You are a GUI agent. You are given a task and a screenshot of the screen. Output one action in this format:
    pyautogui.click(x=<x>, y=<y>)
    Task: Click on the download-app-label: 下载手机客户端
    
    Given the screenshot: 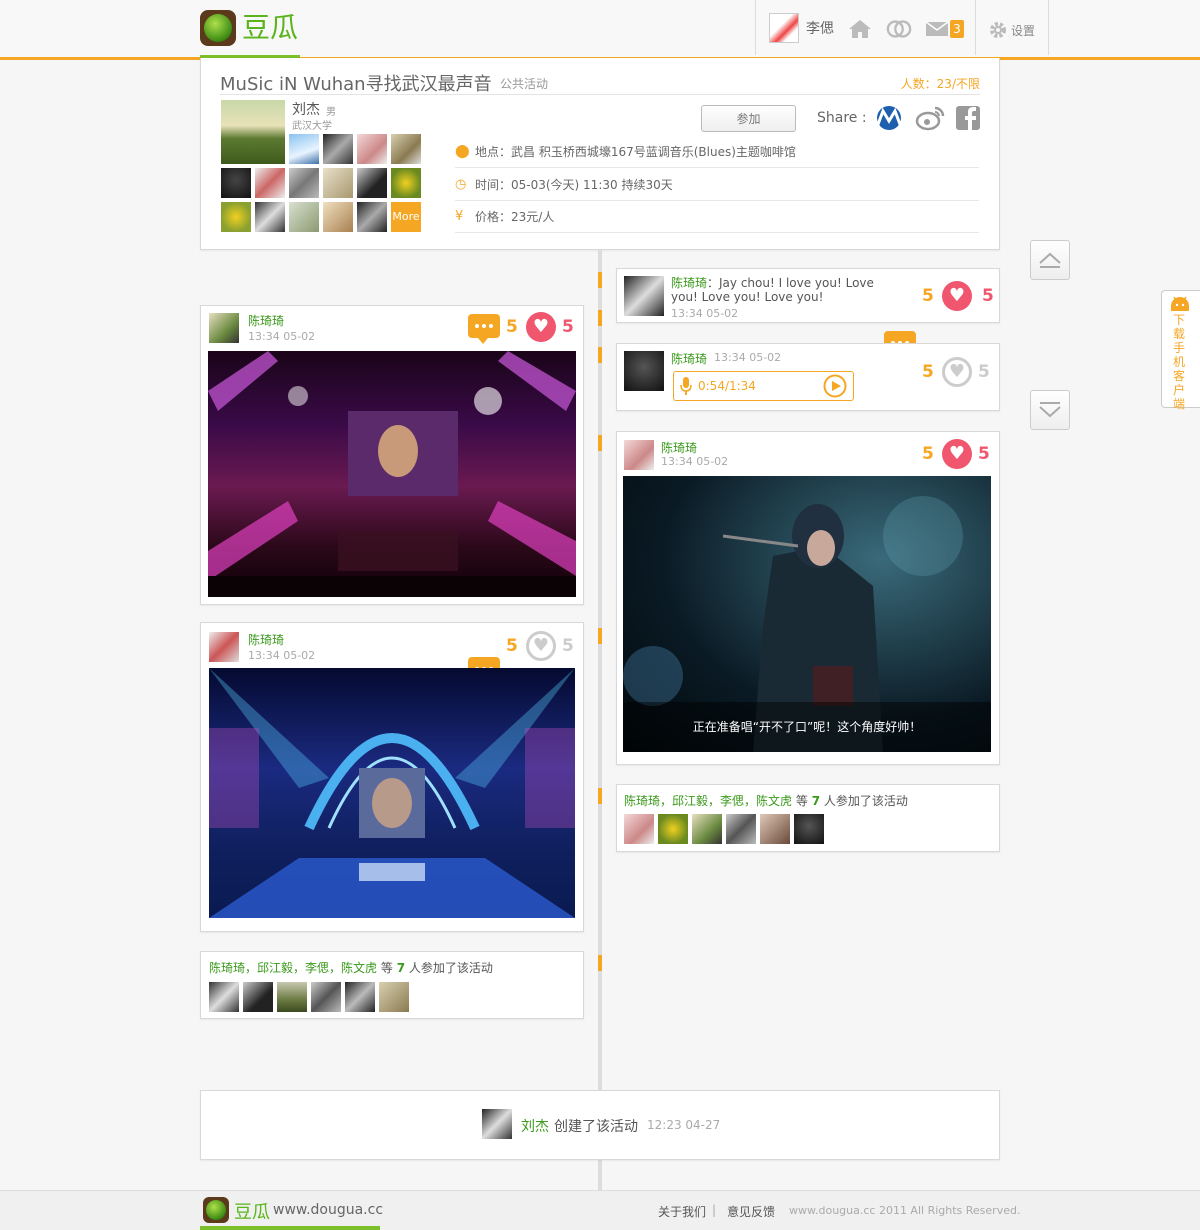 What is the action you would take?
    pyautogui.click(x=1180, y=362)
    